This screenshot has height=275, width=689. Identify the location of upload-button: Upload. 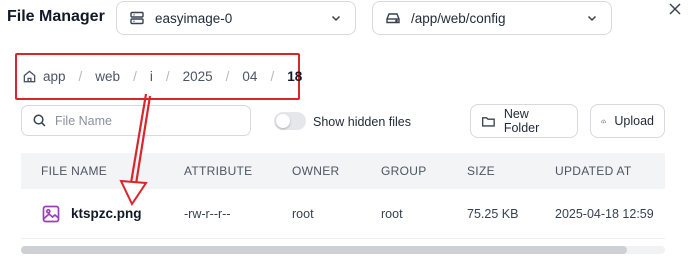
(627, 121).